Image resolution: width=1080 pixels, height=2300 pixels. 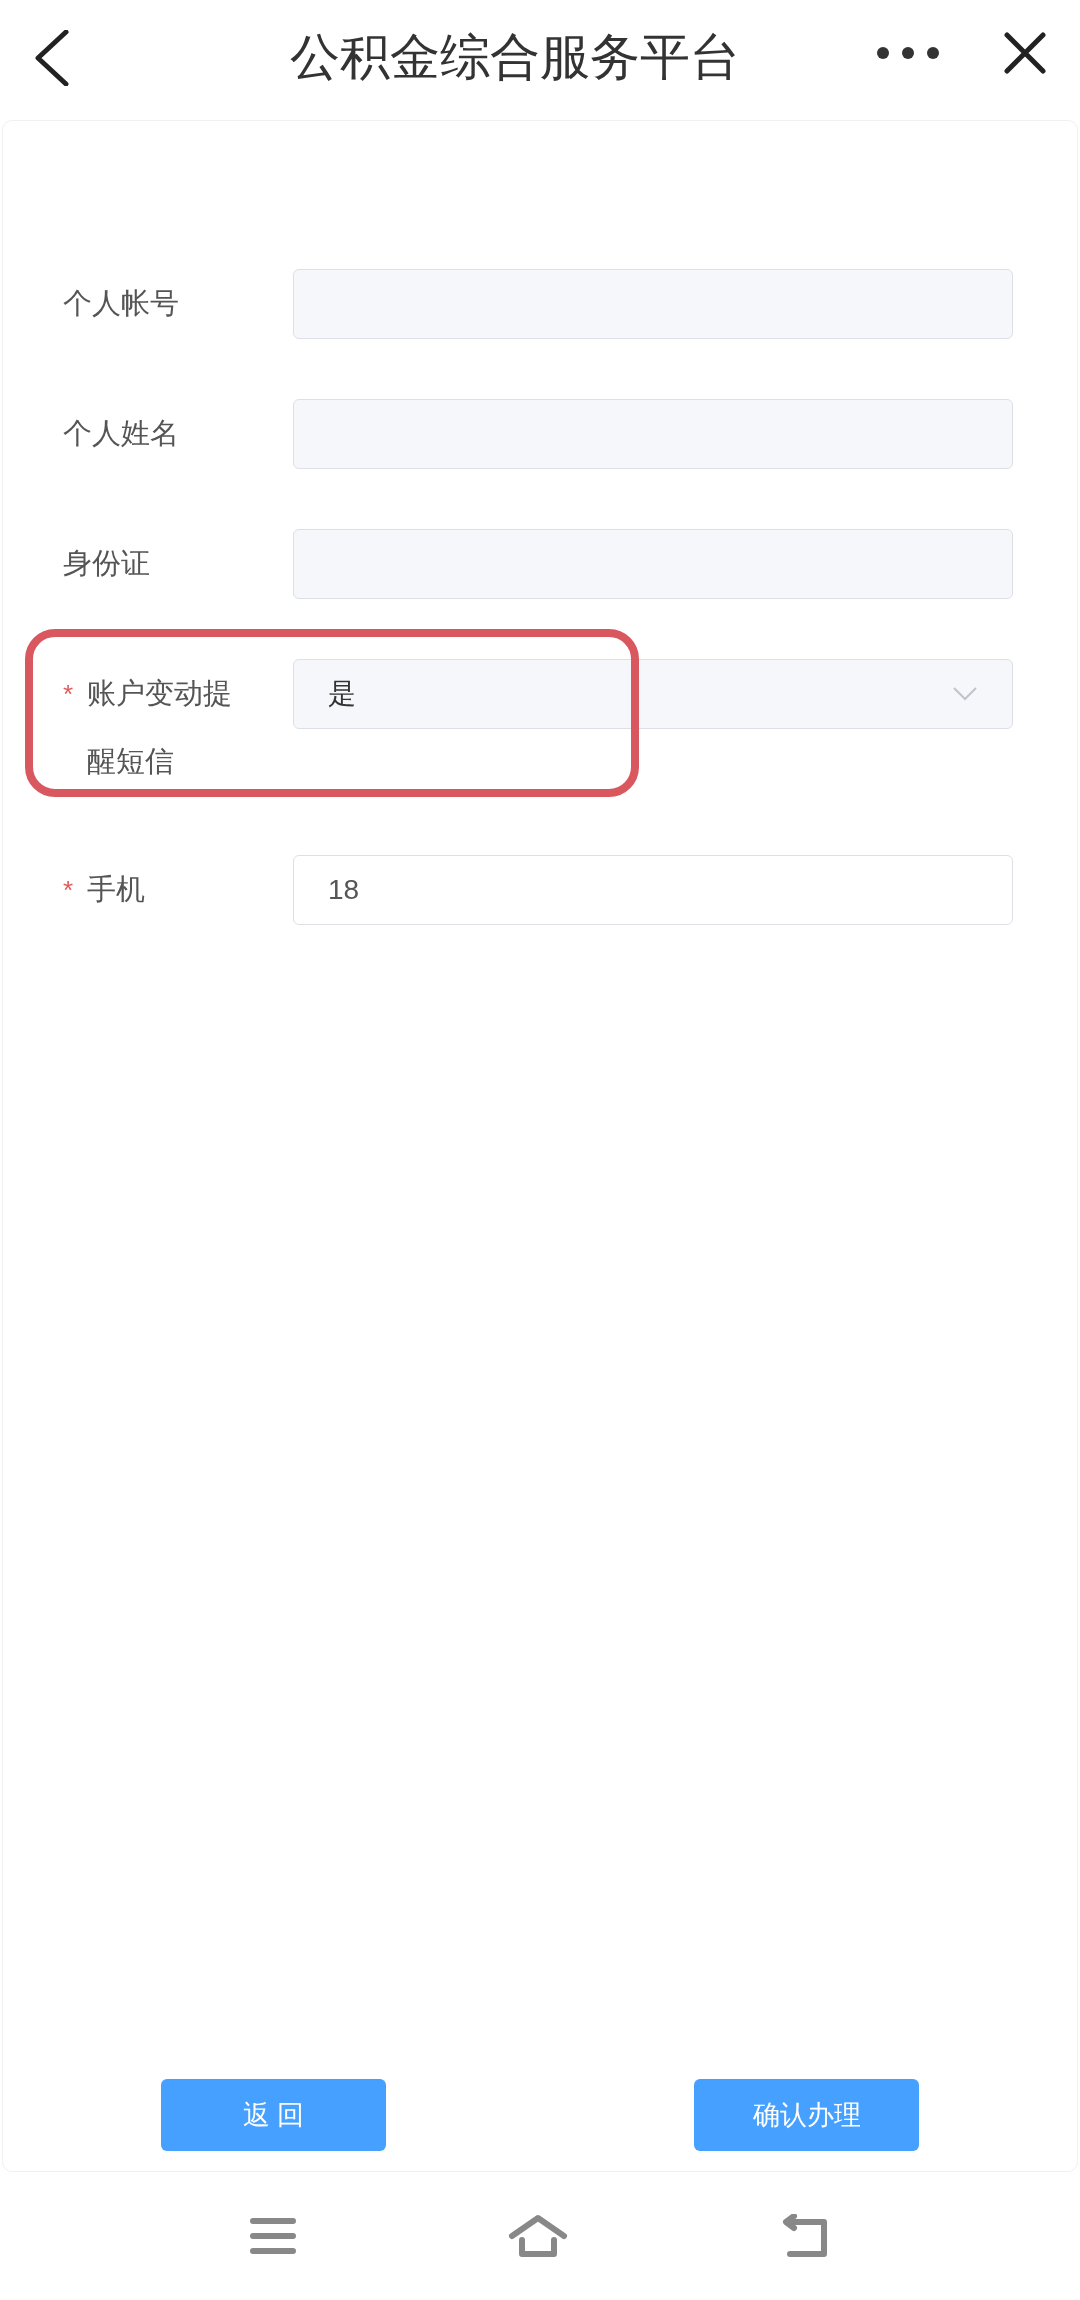 I want to click on back-icon, so click(x=52, y=58).